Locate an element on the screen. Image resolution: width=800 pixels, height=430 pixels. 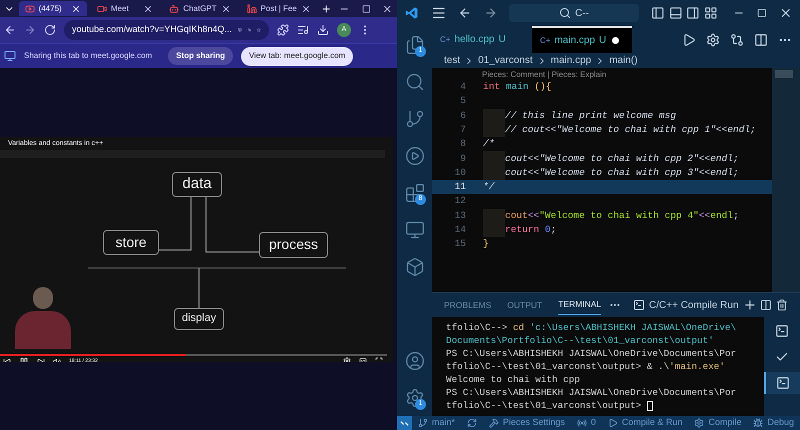
tab-filename: main.cpp is located at coordinates (575, 41).